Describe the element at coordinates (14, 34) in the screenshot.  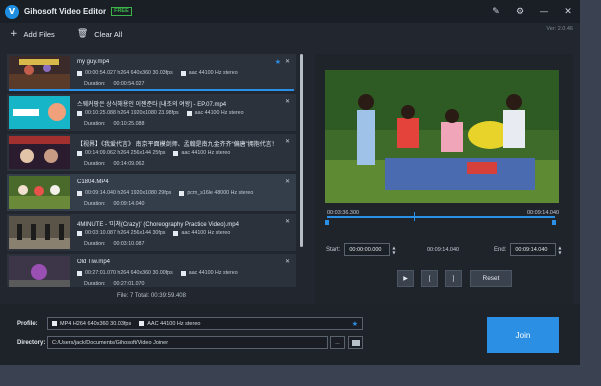
I see `plus-icon: +` at that location.